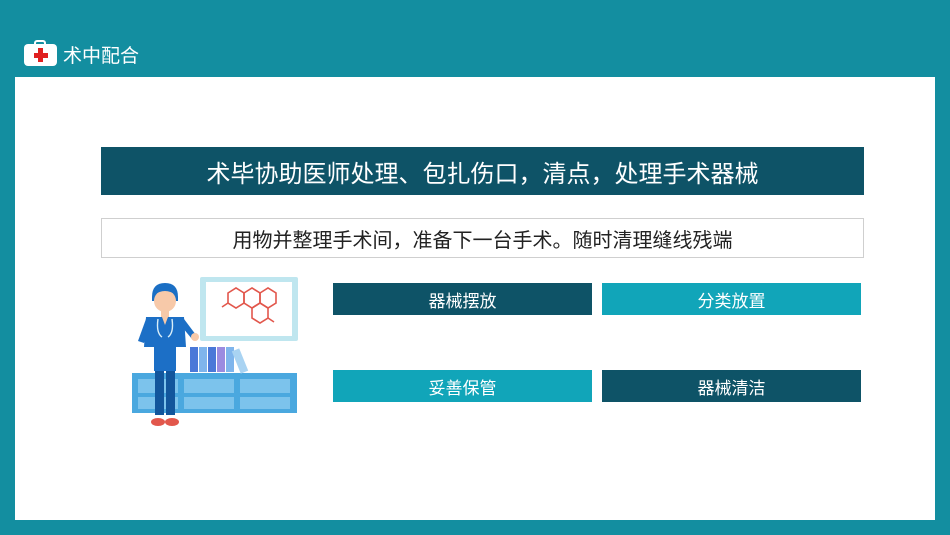 Image resolution: width=950 pixels, height=535 pixels. What do you see at coordinates (731, 301) in the screenshot?
I see `tag-label: 分类放置` at bounding box center [731, 301].